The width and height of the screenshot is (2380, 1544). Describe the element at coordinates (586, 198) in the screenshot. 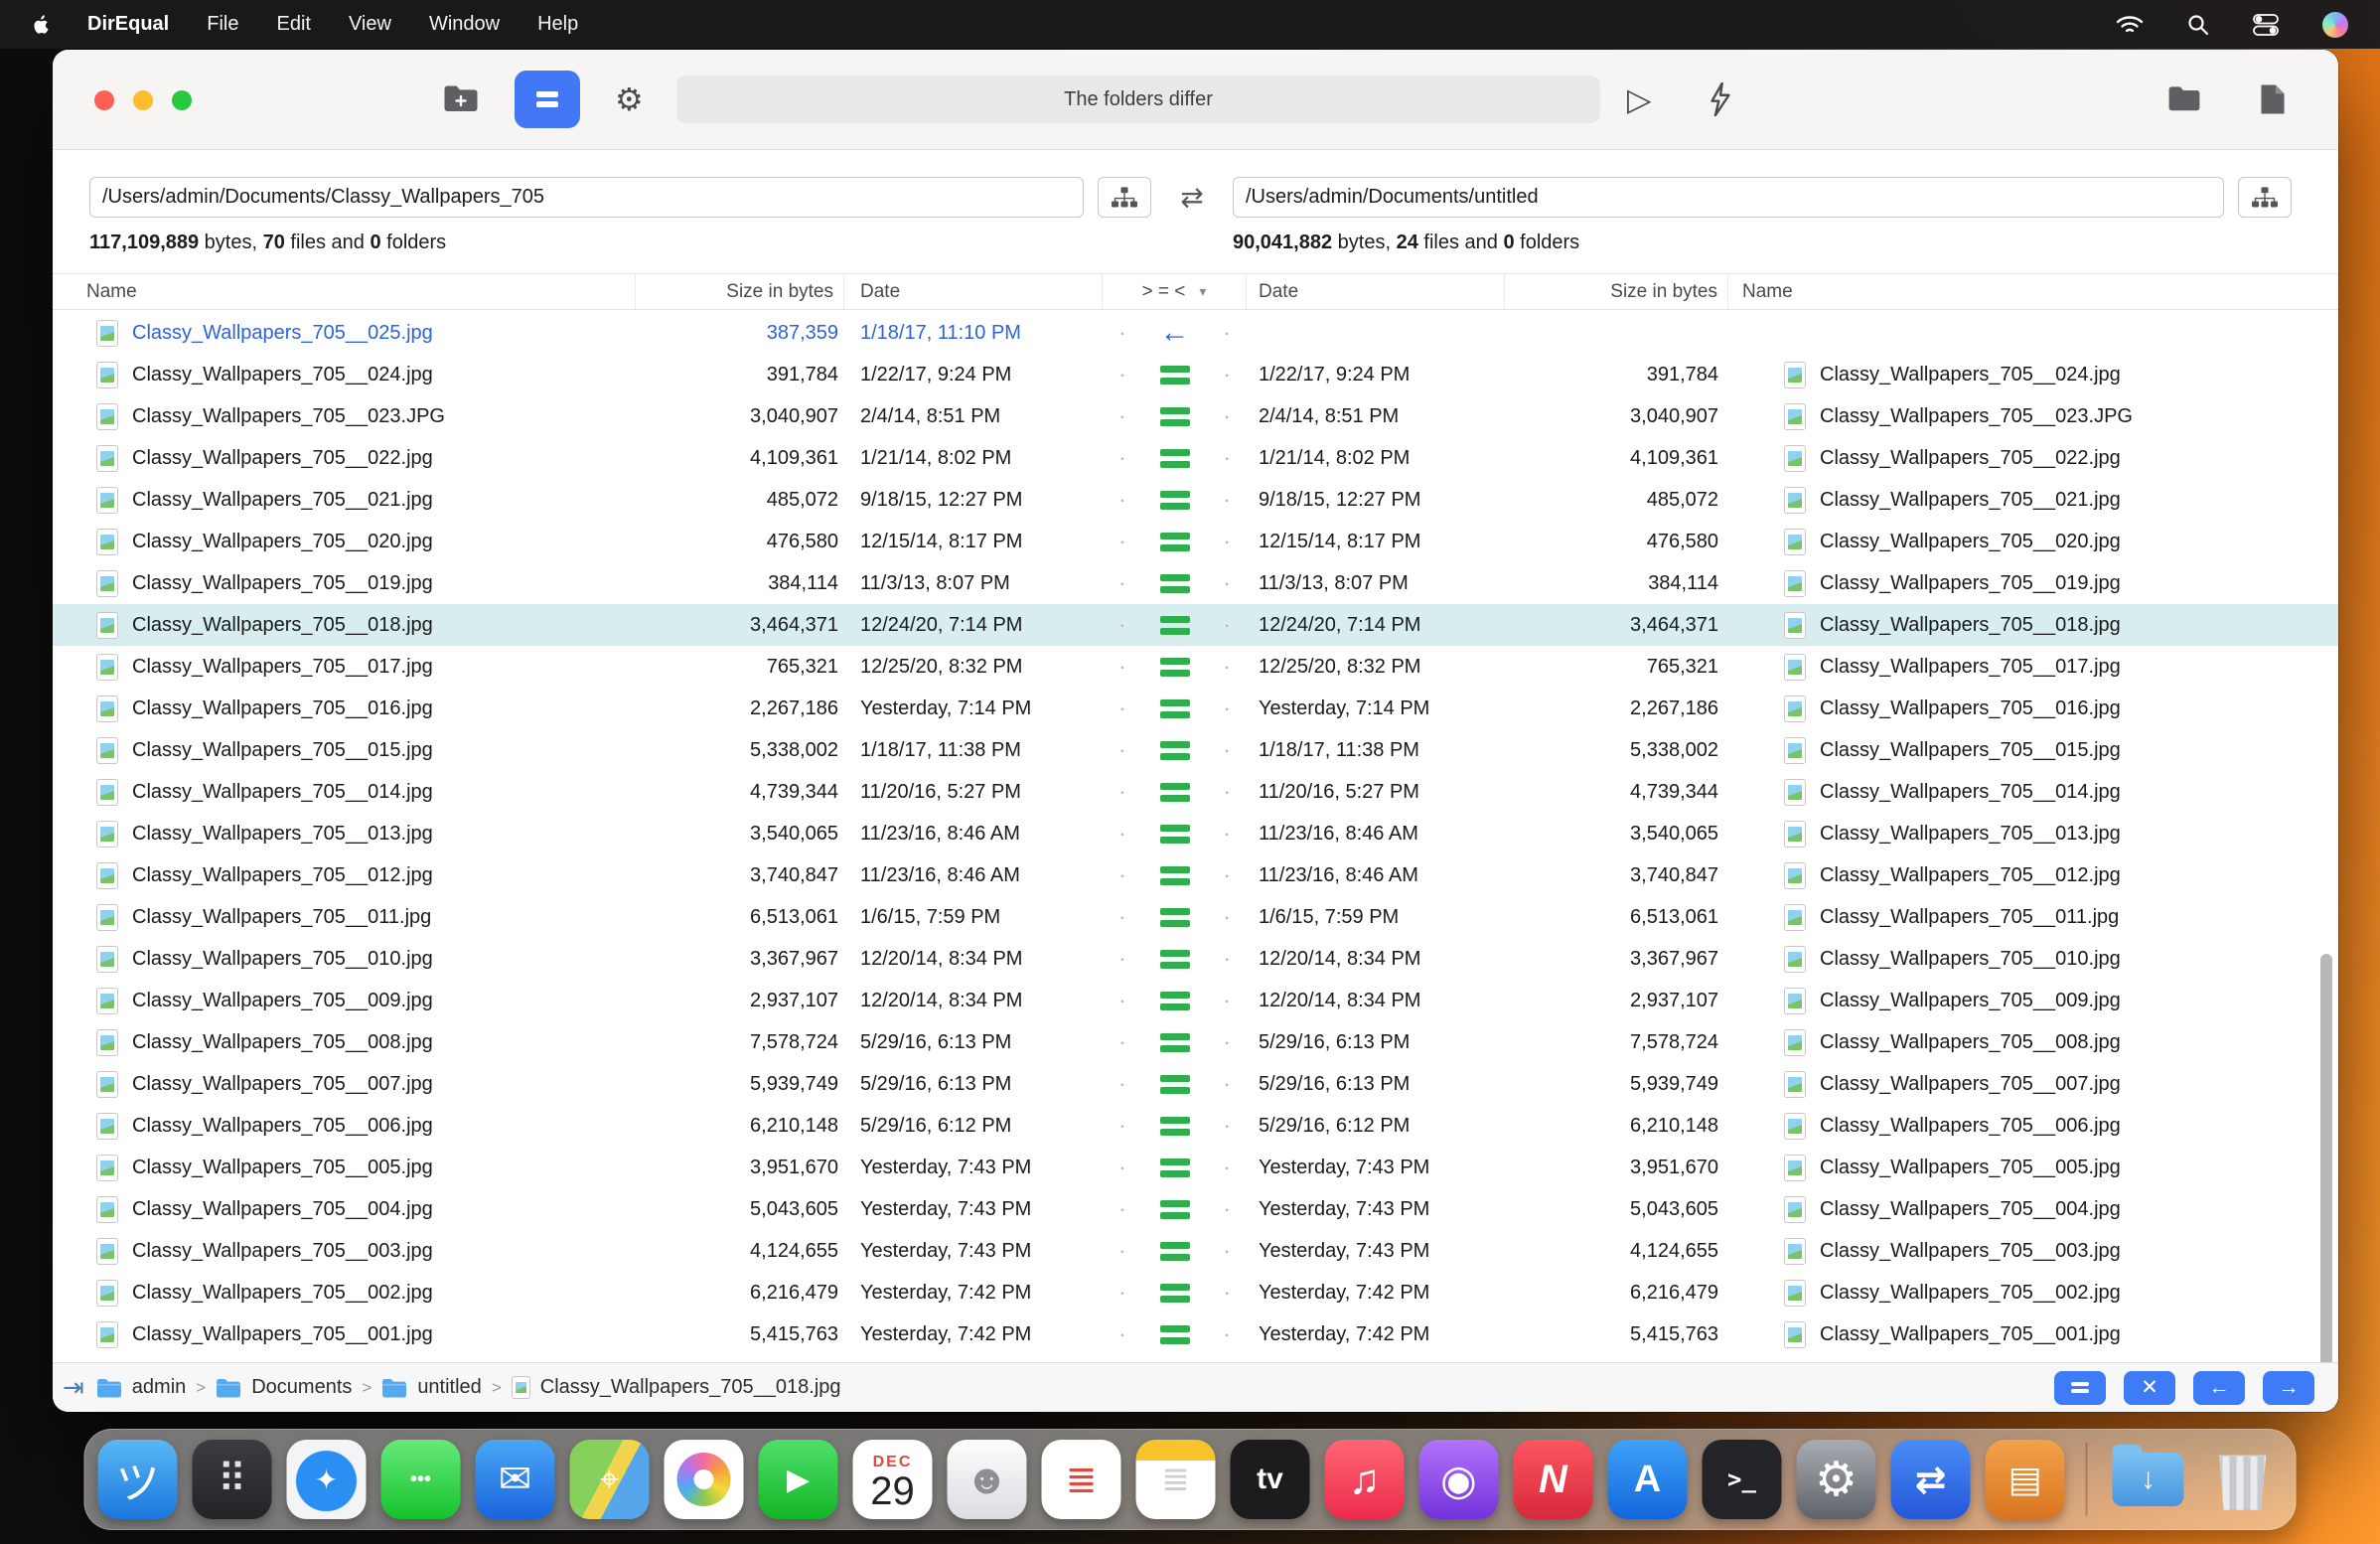

I see `left-path-input` at that location.